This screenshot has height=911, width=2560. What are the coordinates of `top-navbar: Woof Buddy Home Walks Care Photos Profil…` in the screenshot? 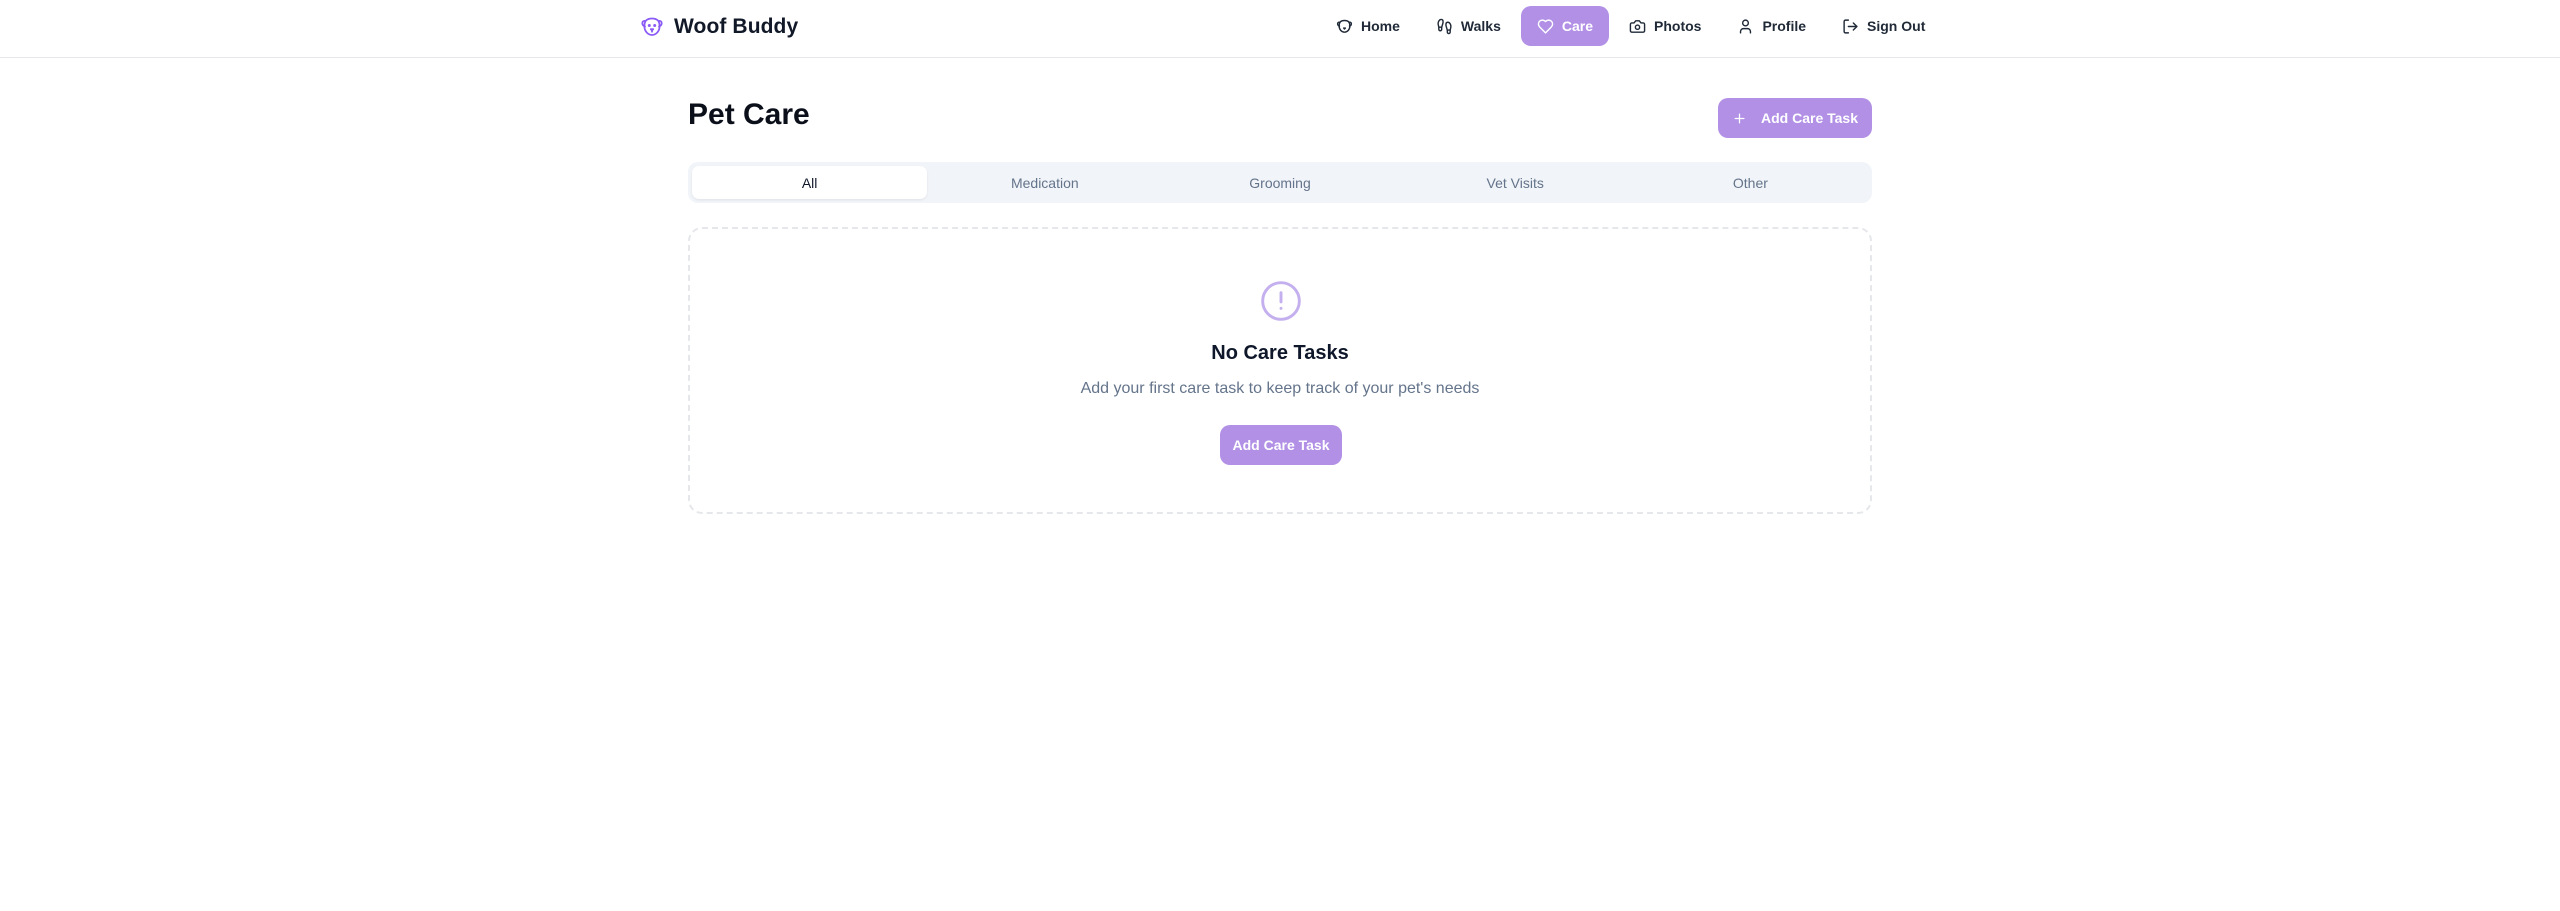 It's located at (1280, 29).